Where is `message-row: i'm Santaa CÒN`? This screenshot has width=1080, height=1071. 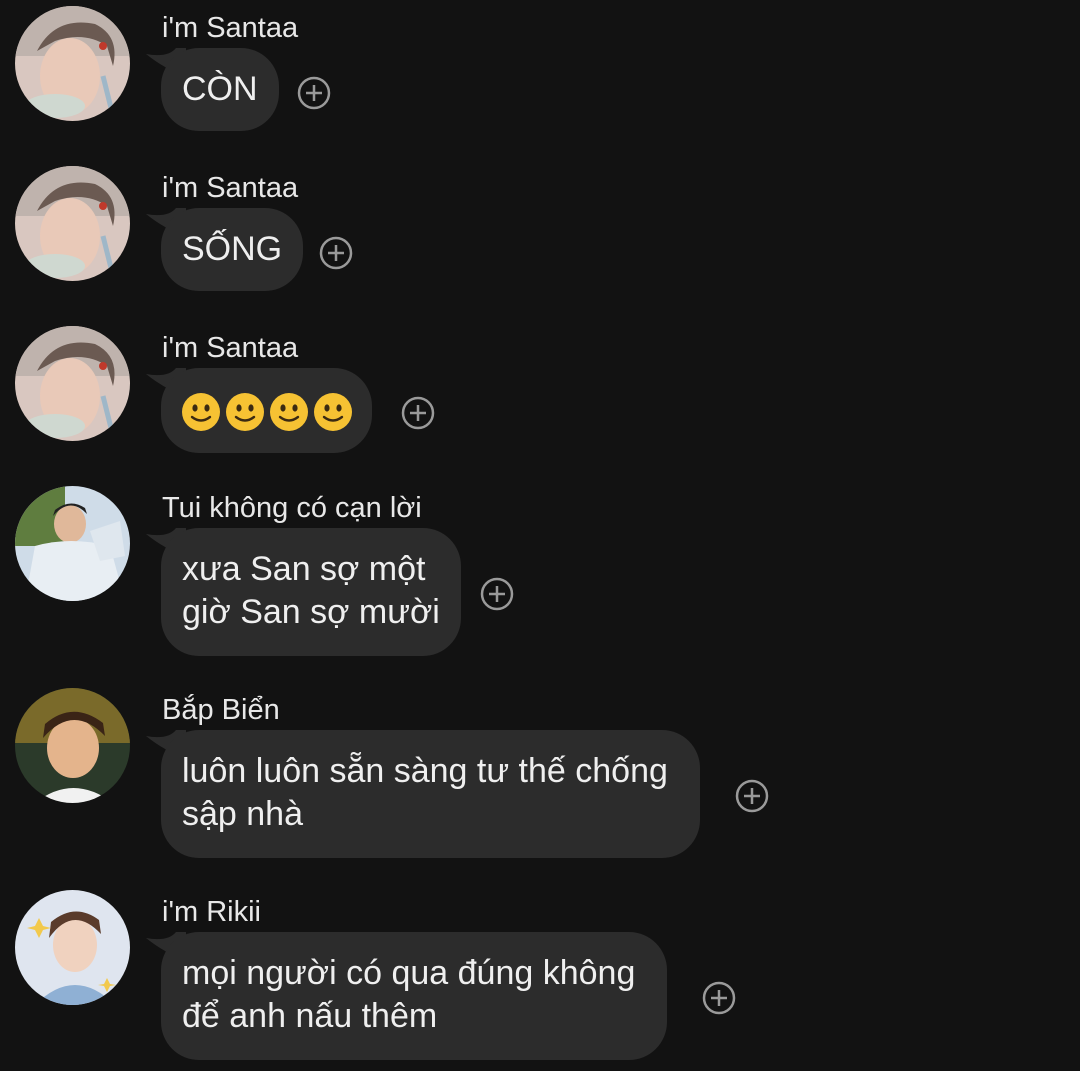 message-row: i'm Santaa CÒN is located at coordinates (540, 70).